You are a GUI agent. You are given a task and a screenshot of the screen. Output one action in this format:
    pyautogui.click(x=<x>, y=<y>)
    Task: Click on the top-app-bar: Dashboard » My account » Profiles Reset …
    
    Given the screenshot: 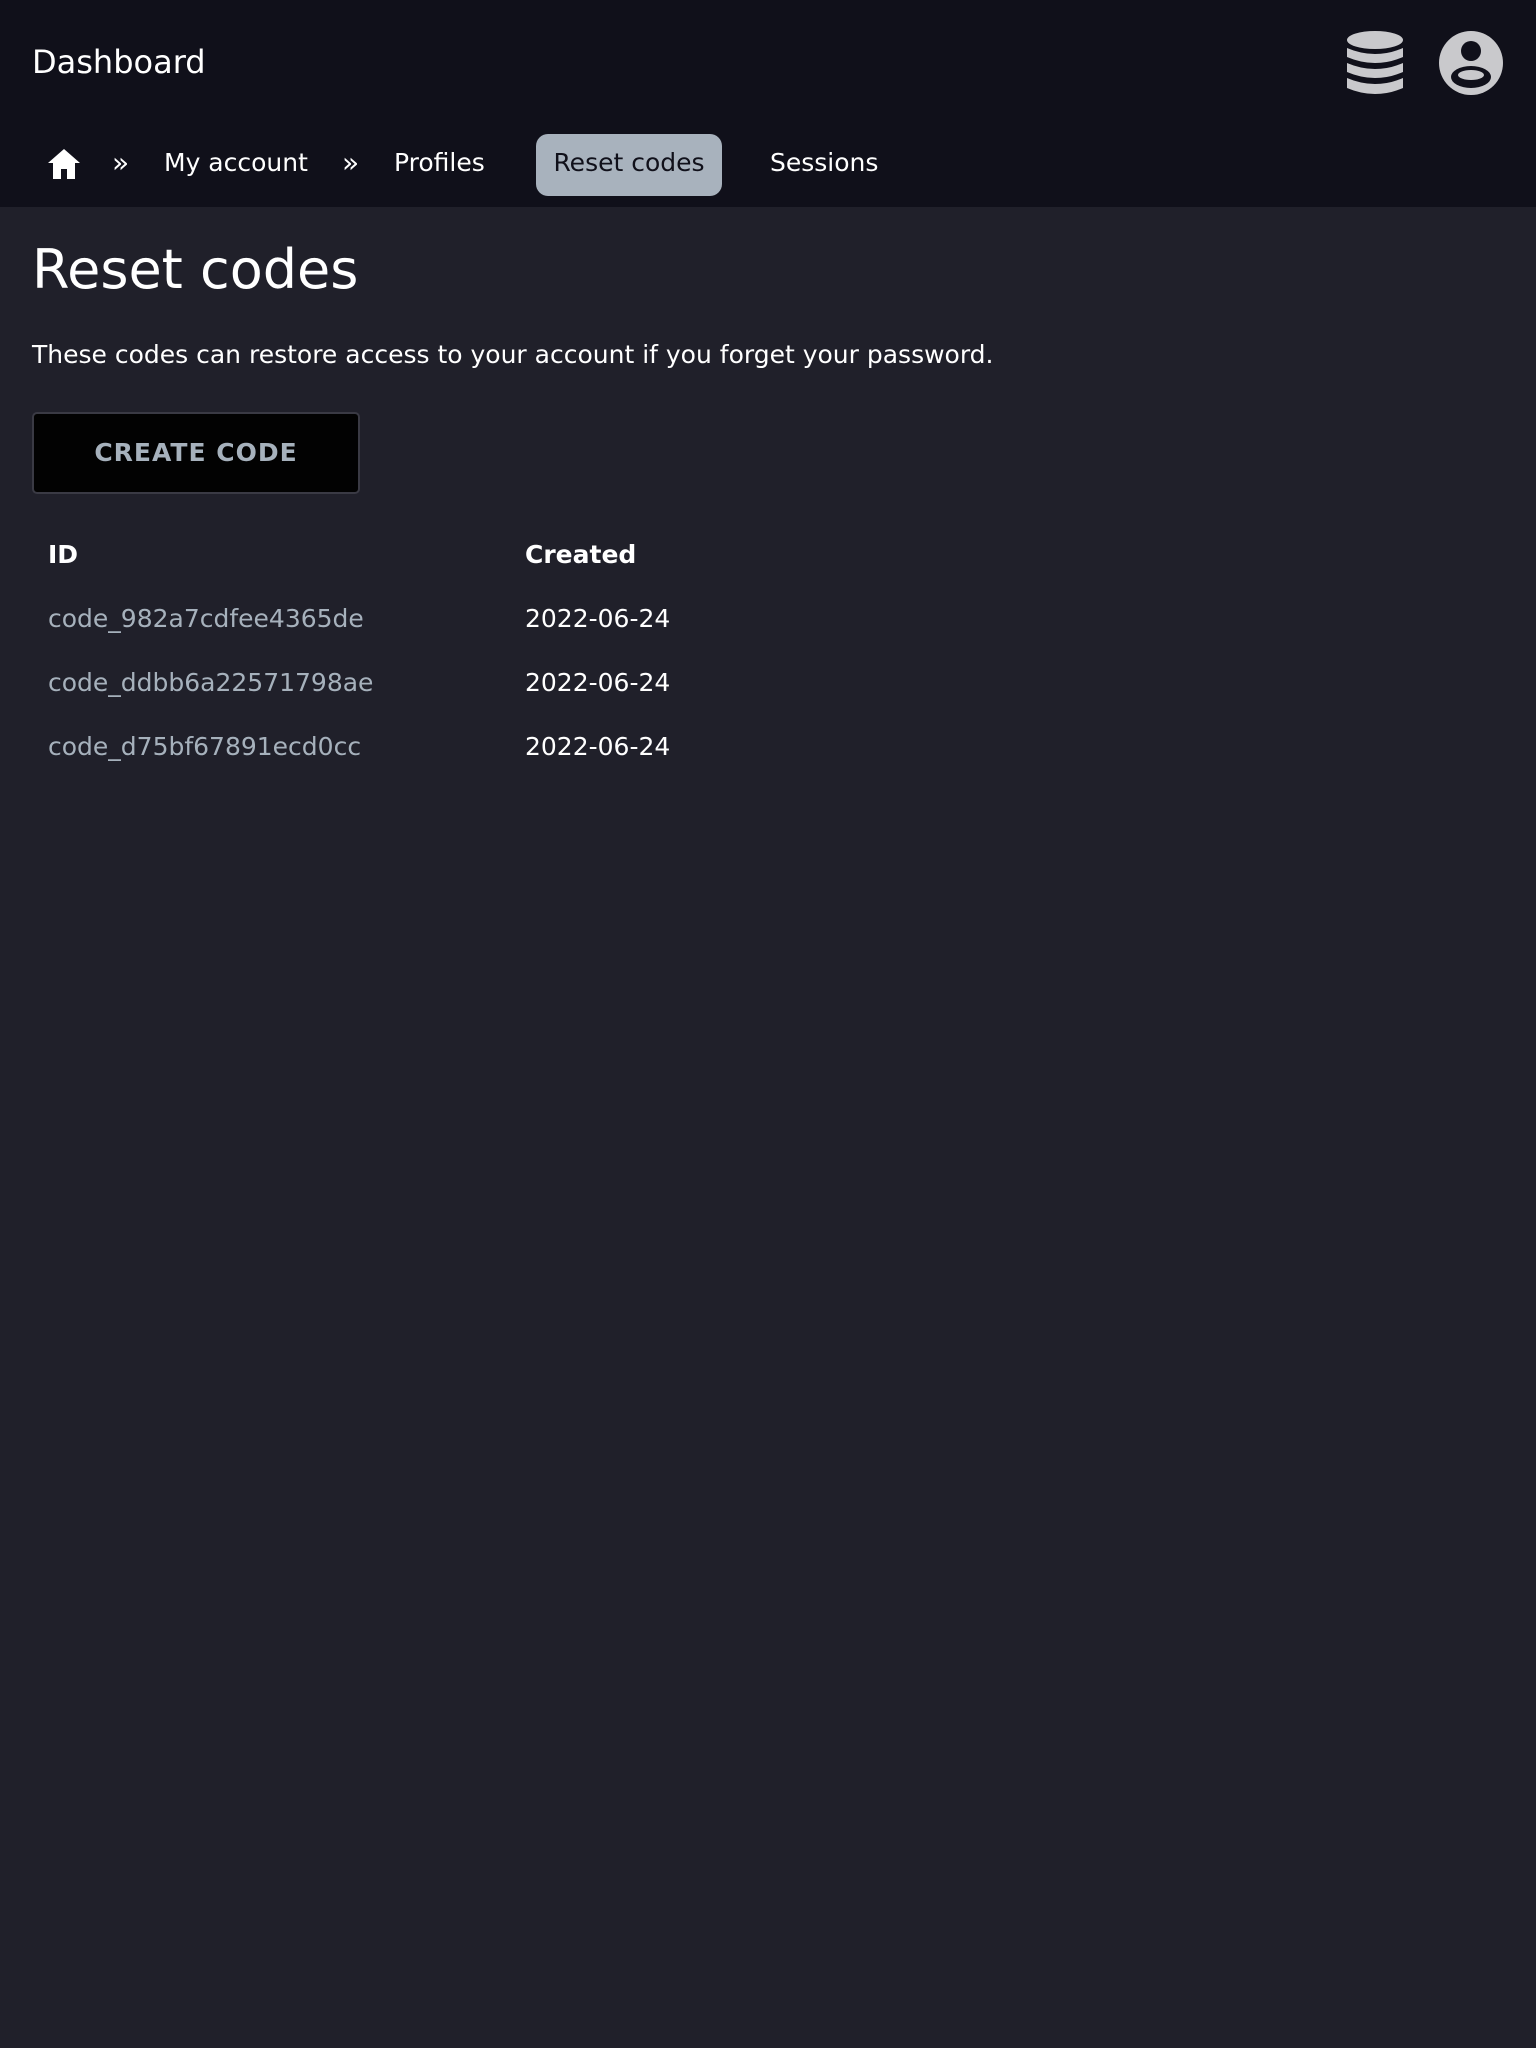 What is the action you would take?
    pyautogui.click(x=768, y=103)
    